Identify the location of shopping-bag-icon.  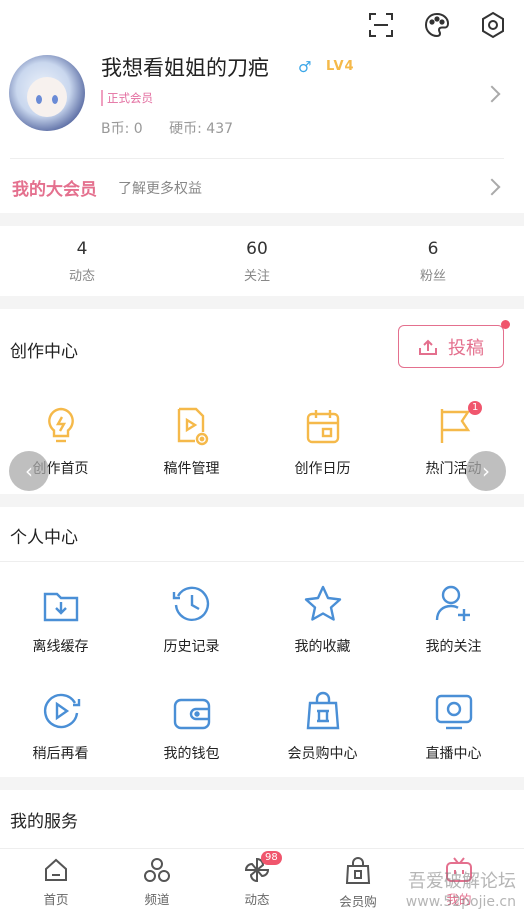
(322, 708).